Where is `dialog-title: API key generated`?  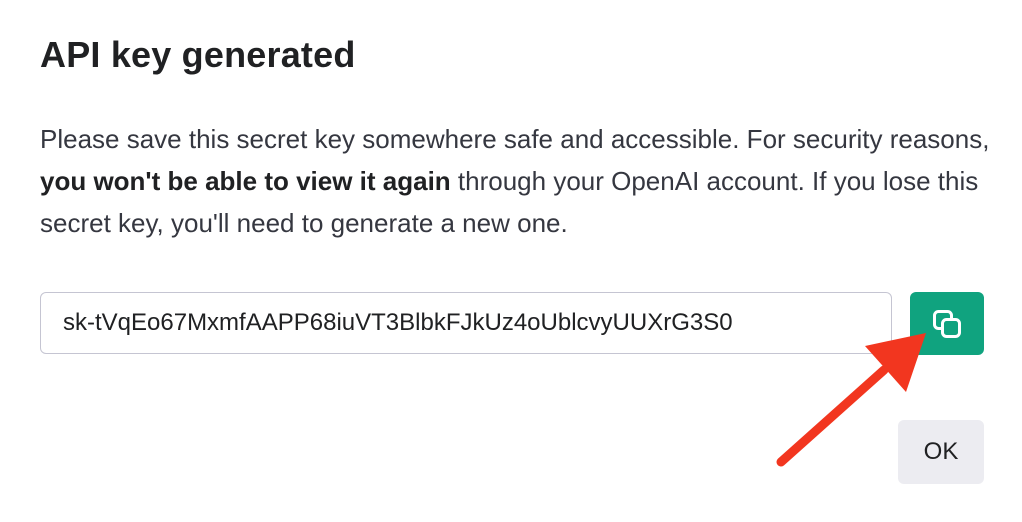
dialog-title: API key generated is located at coordinates (198, 54).